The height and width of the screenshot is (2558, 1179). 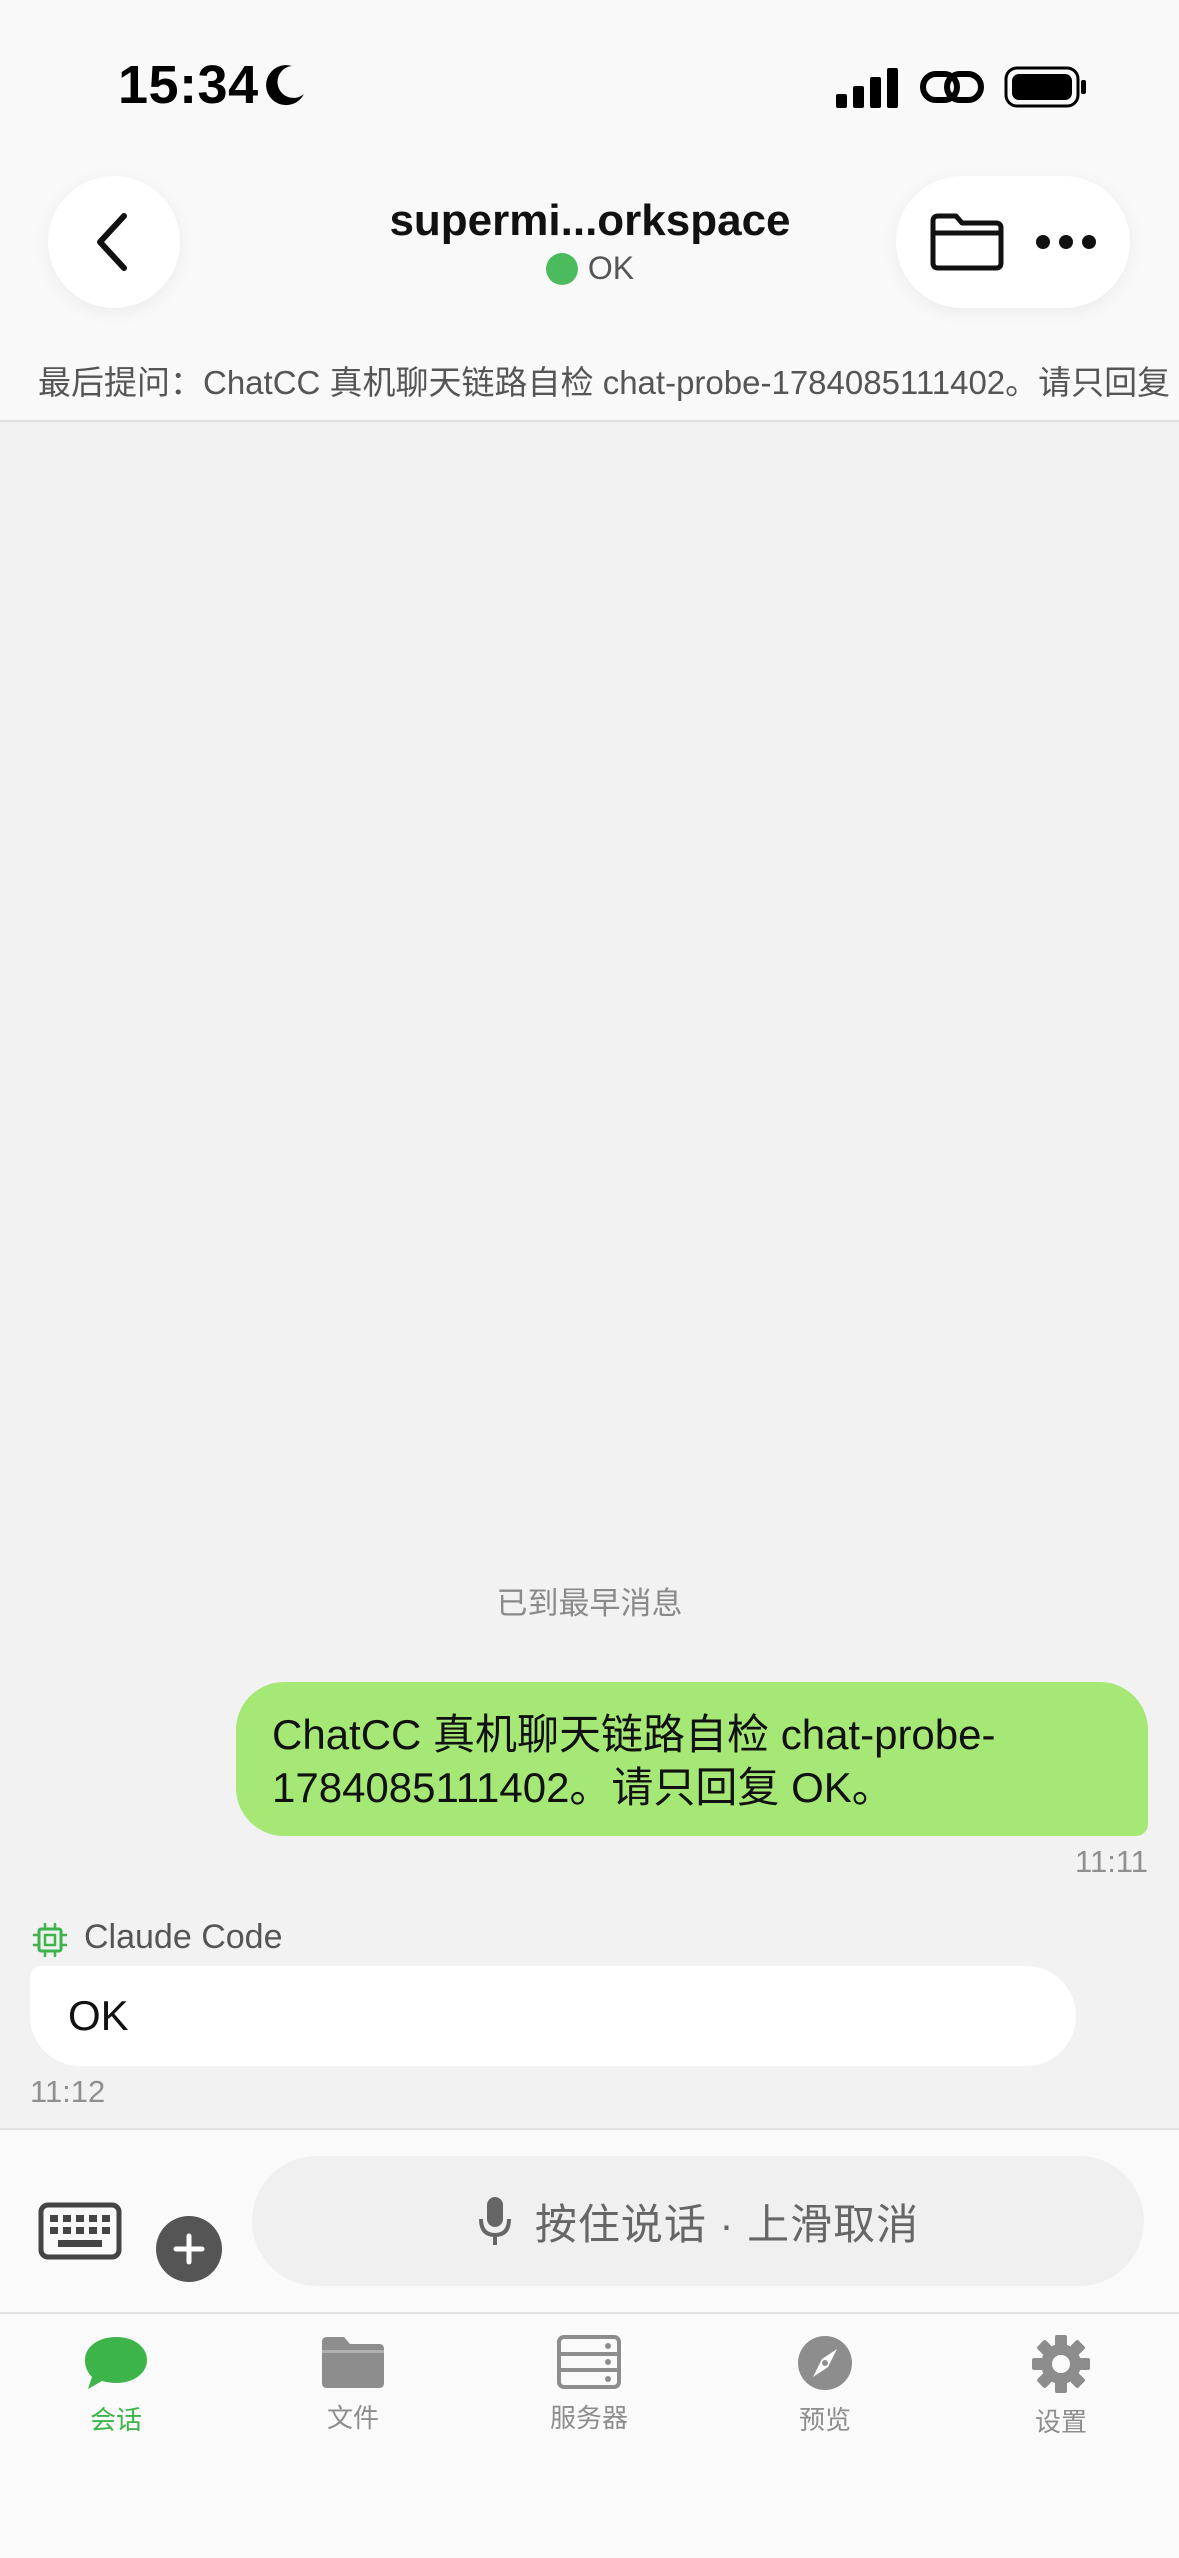 I want to click on earliest-message-notice: 已到最早消息, so click(x=589, y=1603).